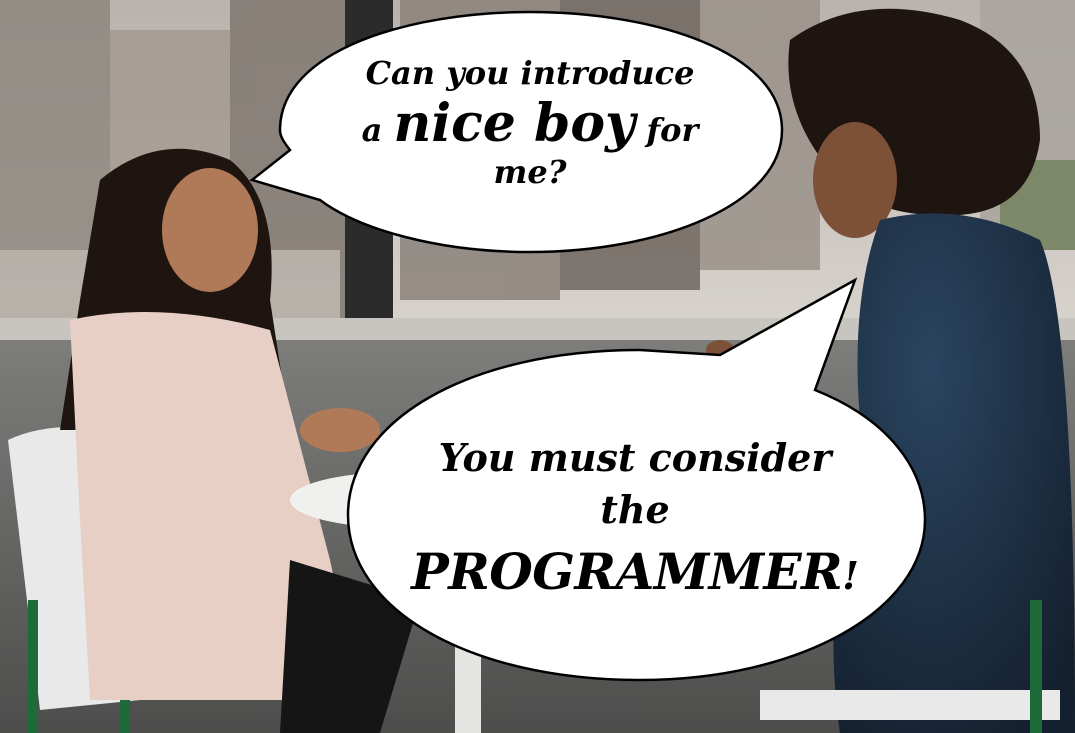 The image size is (1075, 733). Describe the element at coordinates (530, 172) in the screenshot. I see `speech-line: me?` at that location.